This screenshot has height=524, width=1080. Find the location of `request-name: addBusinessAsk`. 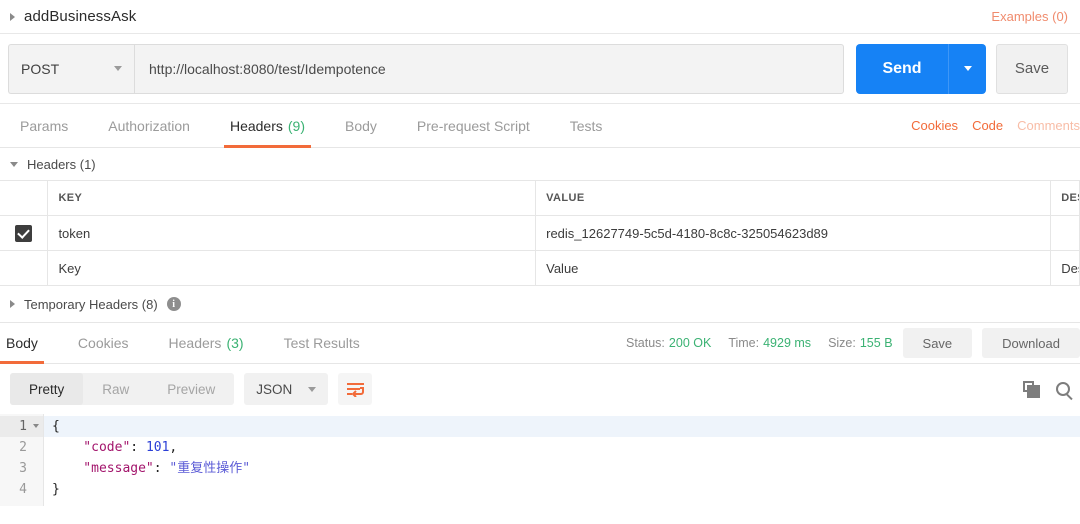

request-name: addBusinessAsk is located at coordinates (80, 16).